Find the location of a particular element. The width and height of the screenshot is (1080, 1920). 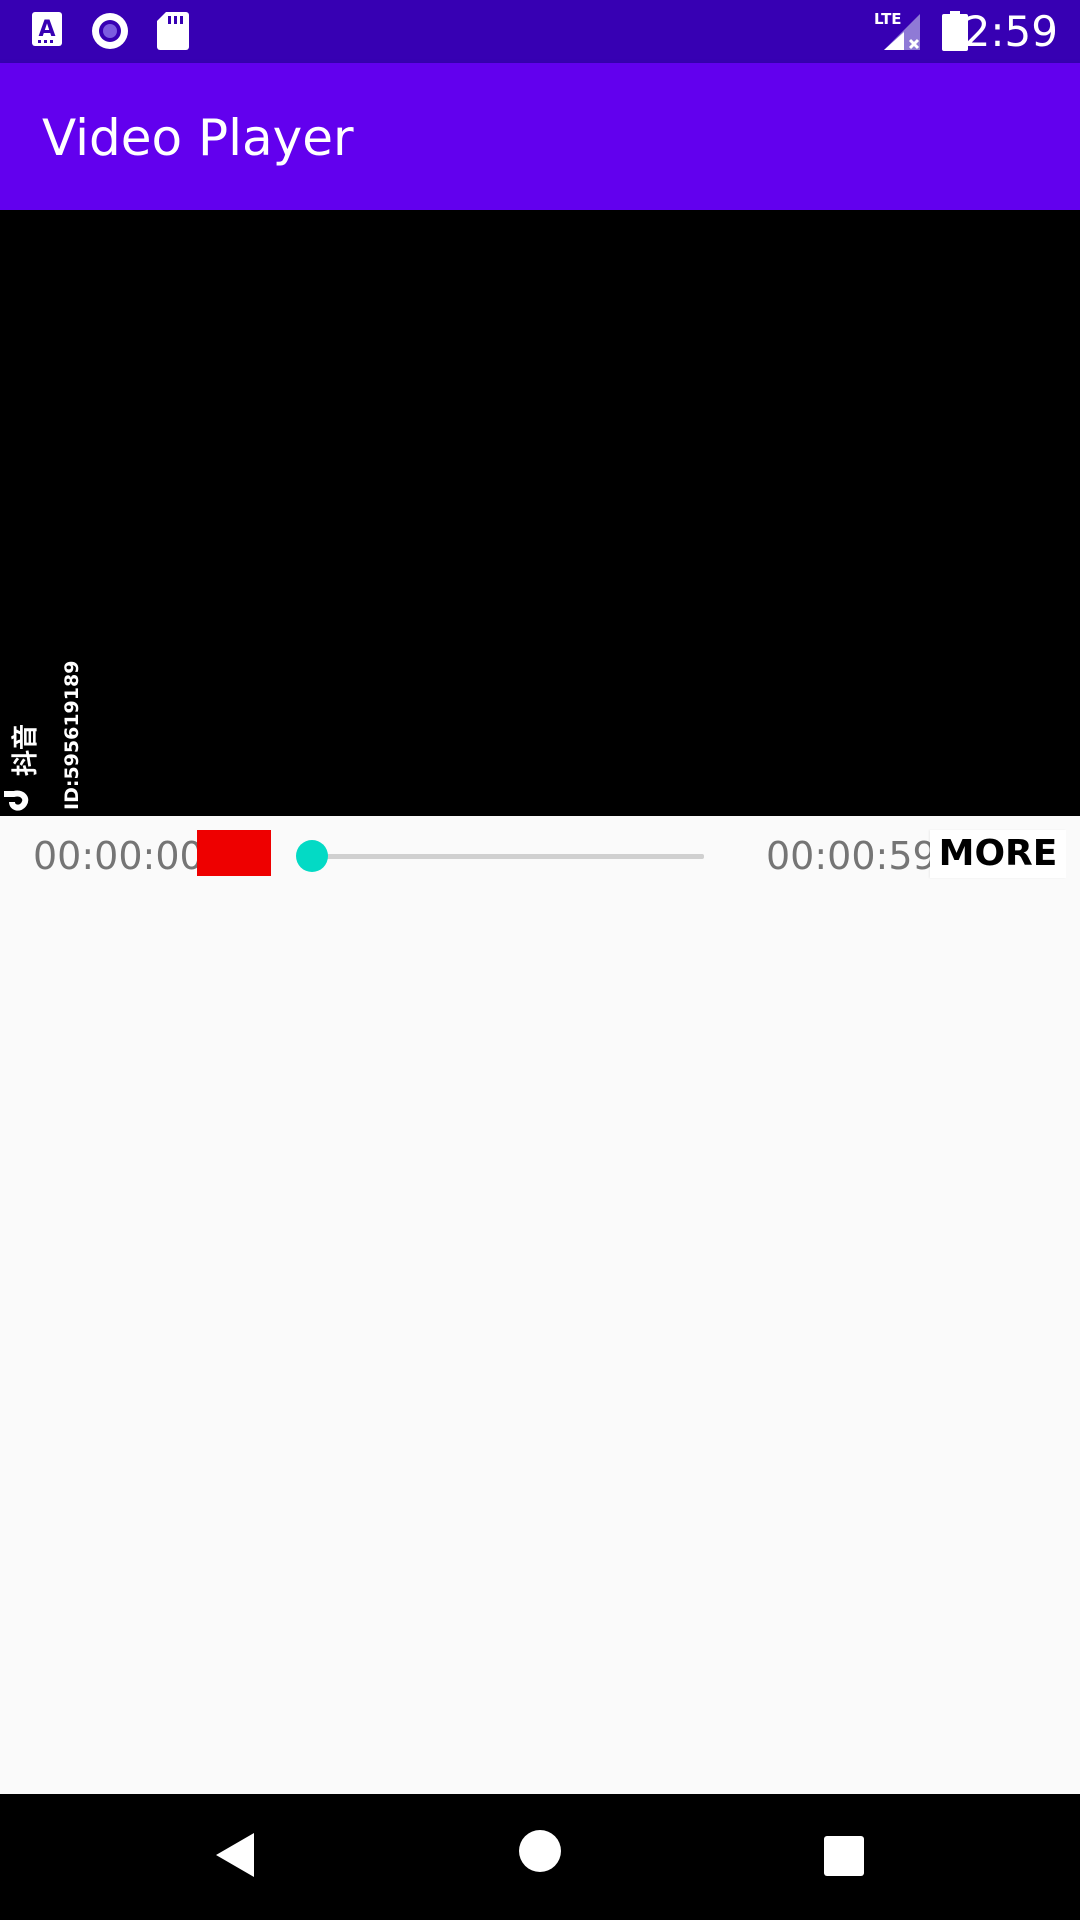

app-title: Video Player is located at coordinates (198, 138).